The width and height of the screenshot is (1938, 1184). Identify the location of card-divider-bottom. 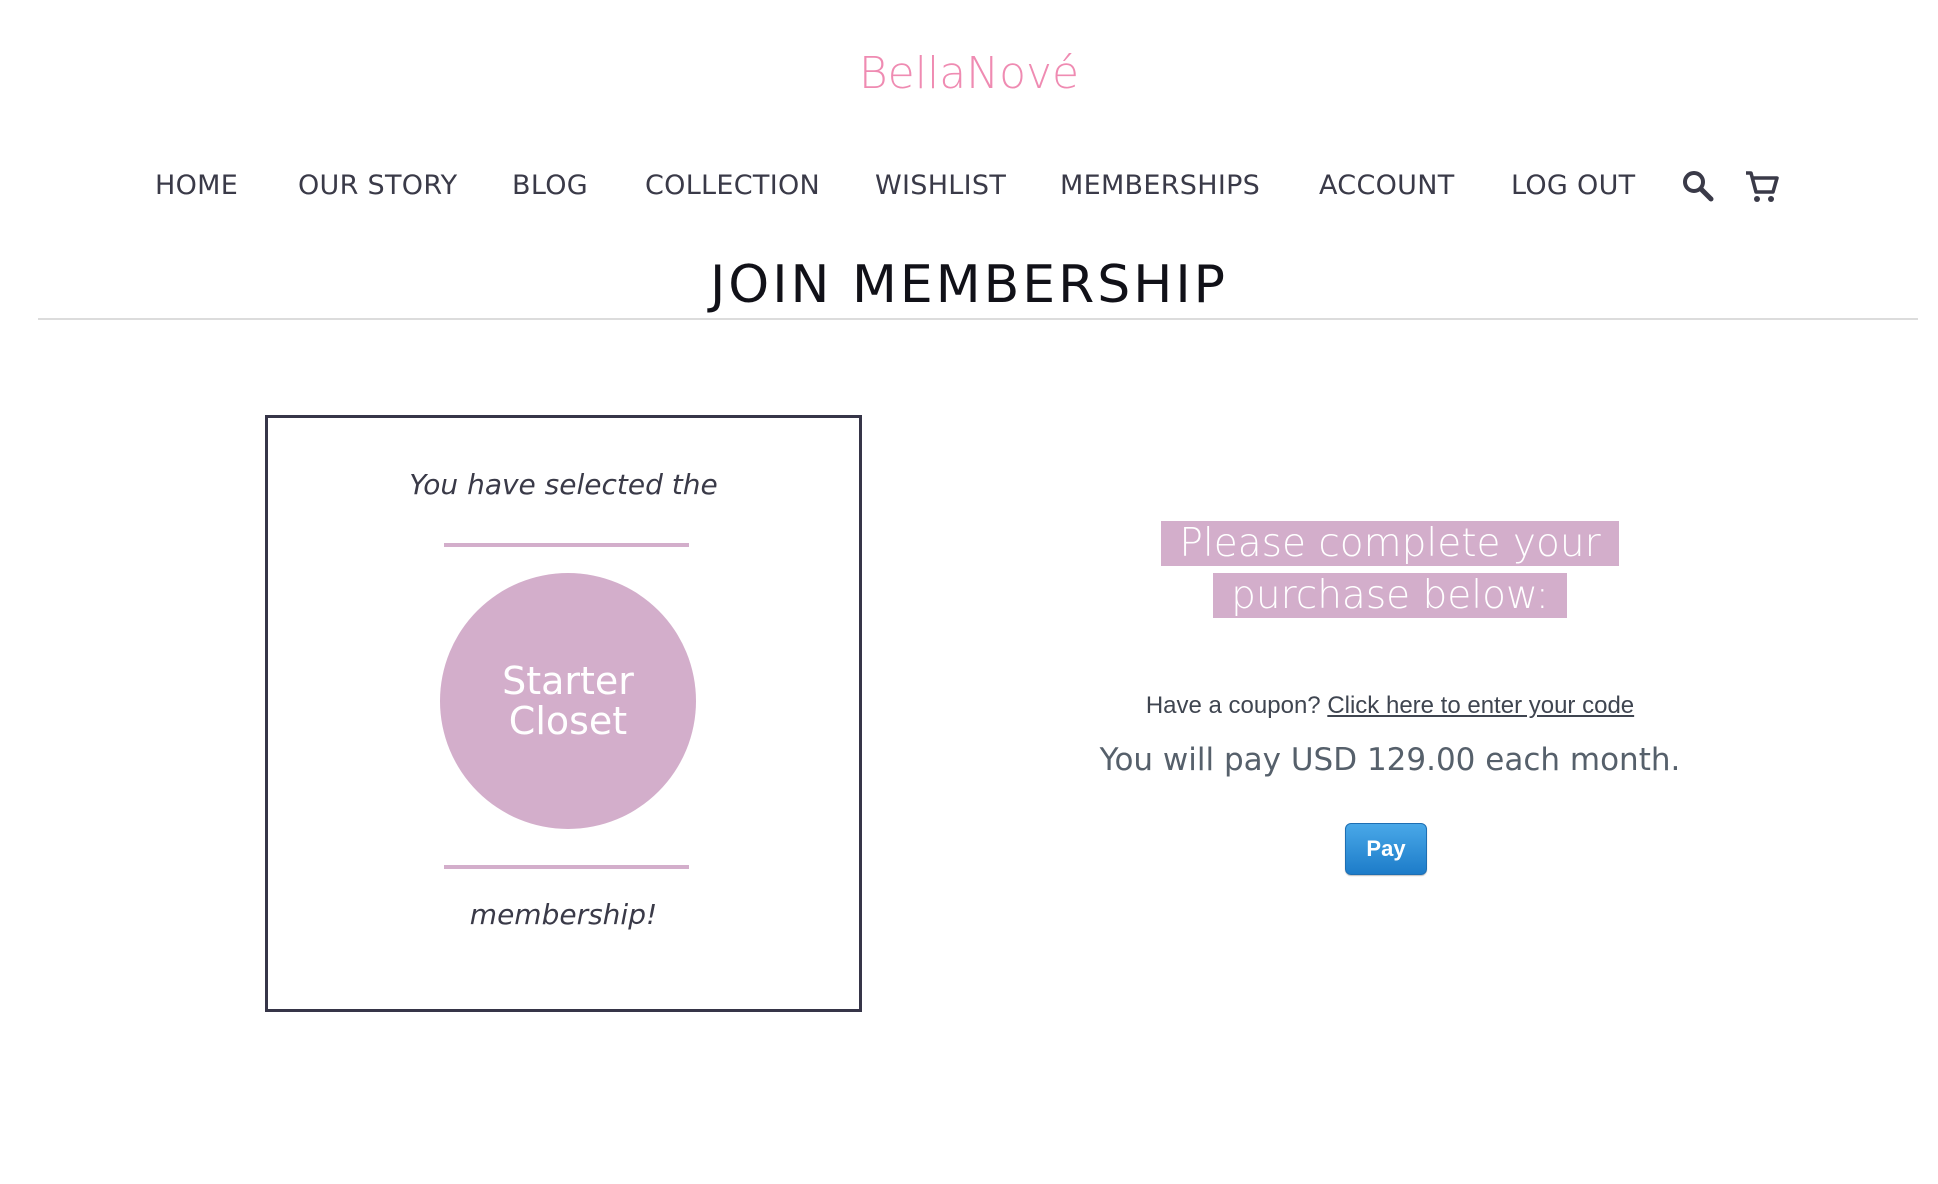
(566, 867).